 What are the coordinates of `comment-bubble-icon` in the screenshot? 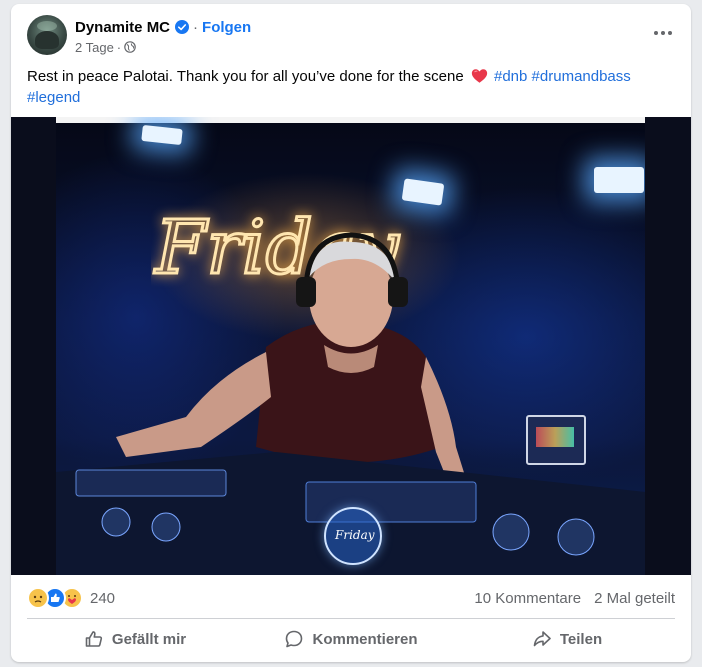 It's located at (294, 639).